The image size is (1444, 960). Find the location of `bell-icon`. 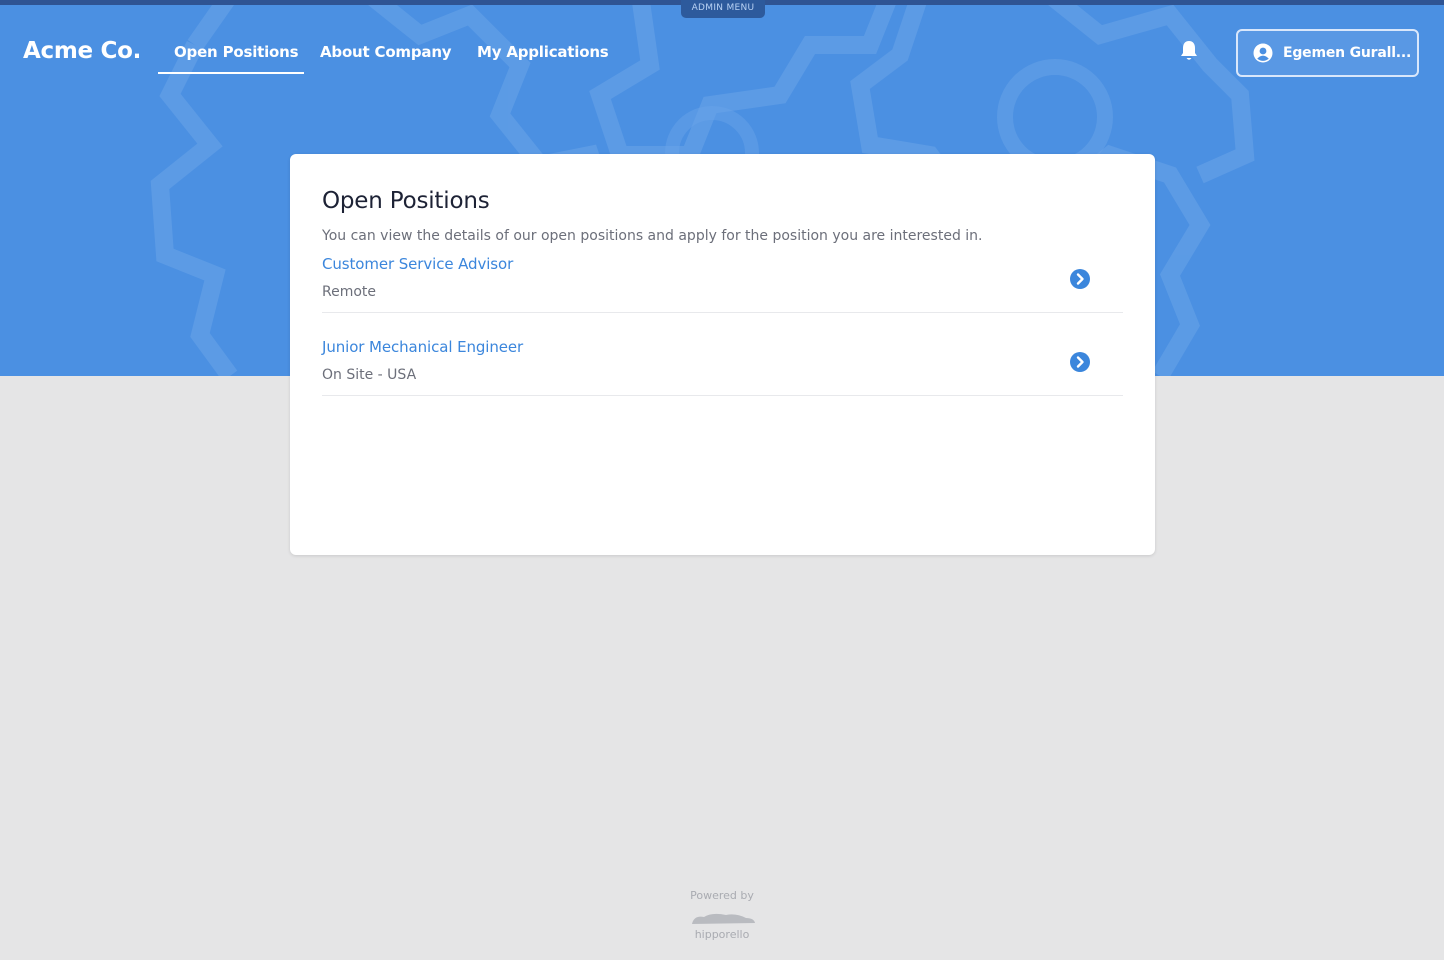

bell-icon is located at coordinates (1189, 51).